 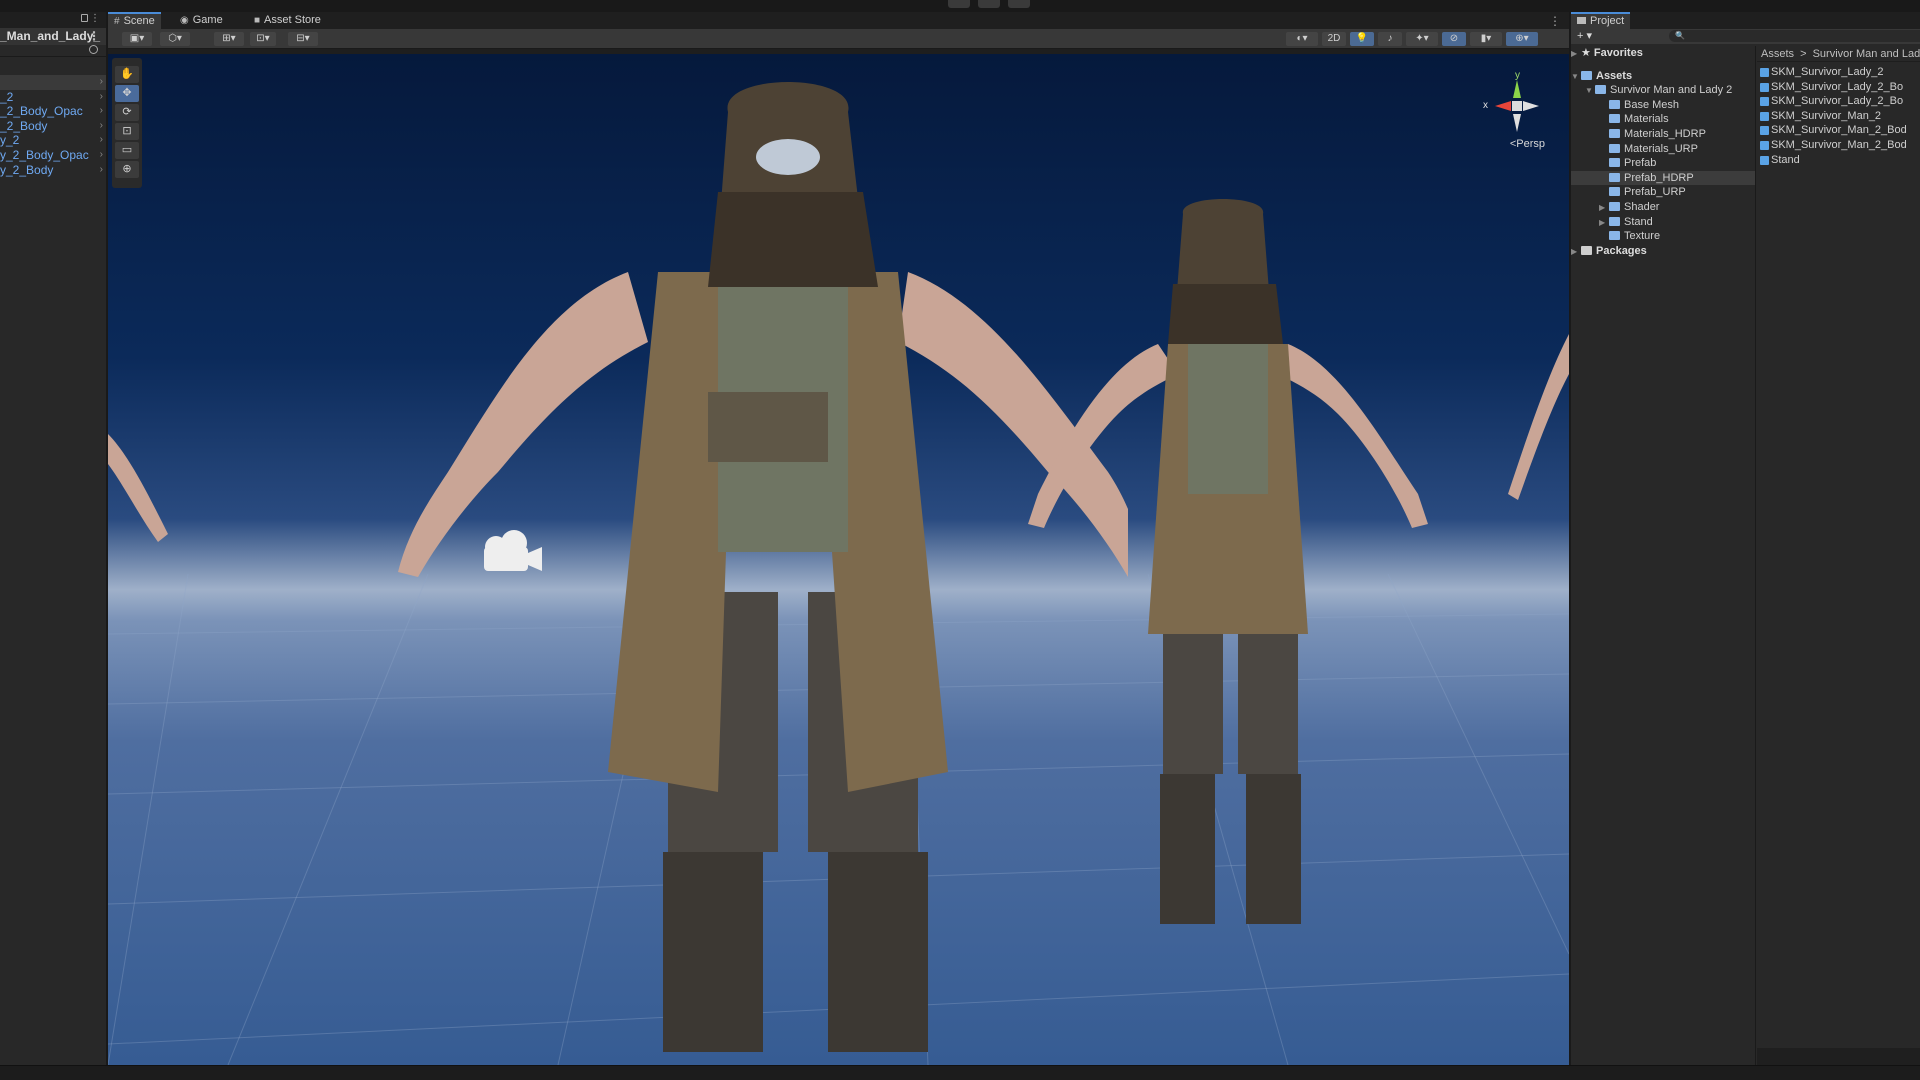 I want to click on y-axis-cone, so click(x=1517, y=89).